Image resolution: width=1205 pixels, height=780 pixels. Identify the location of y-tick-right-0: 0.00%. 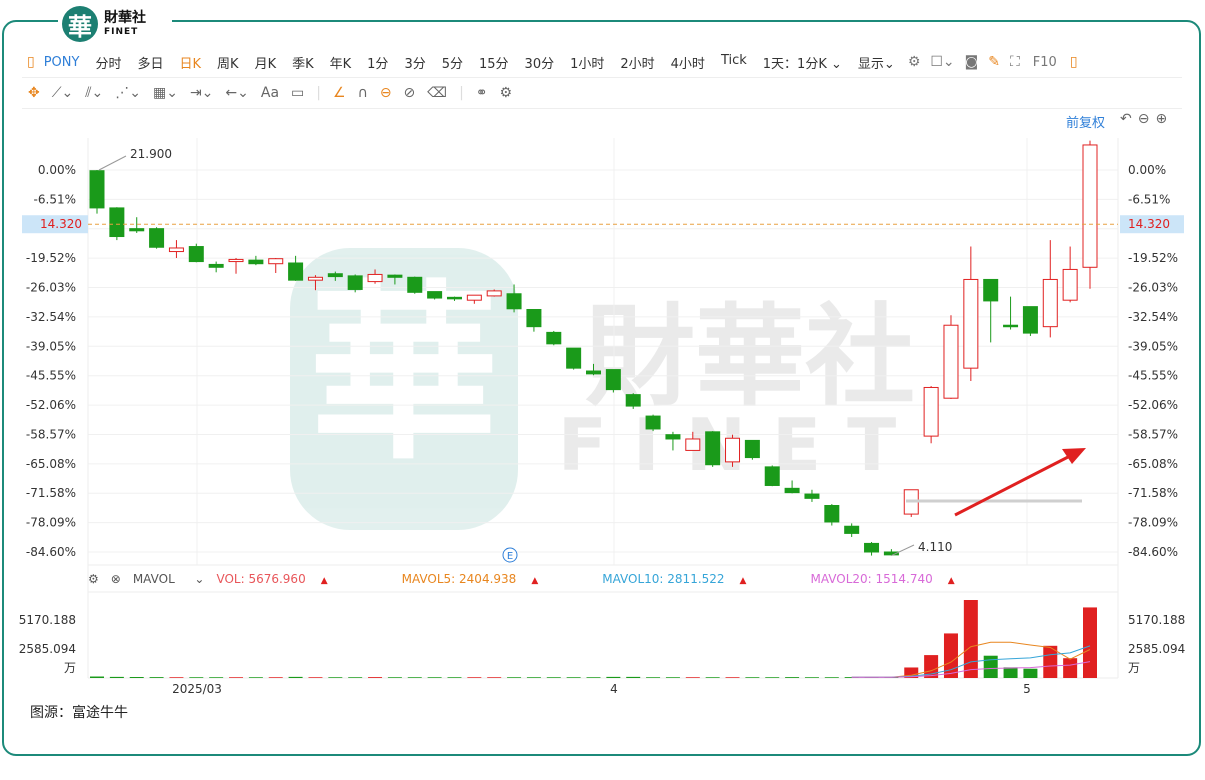
(1147, 170).